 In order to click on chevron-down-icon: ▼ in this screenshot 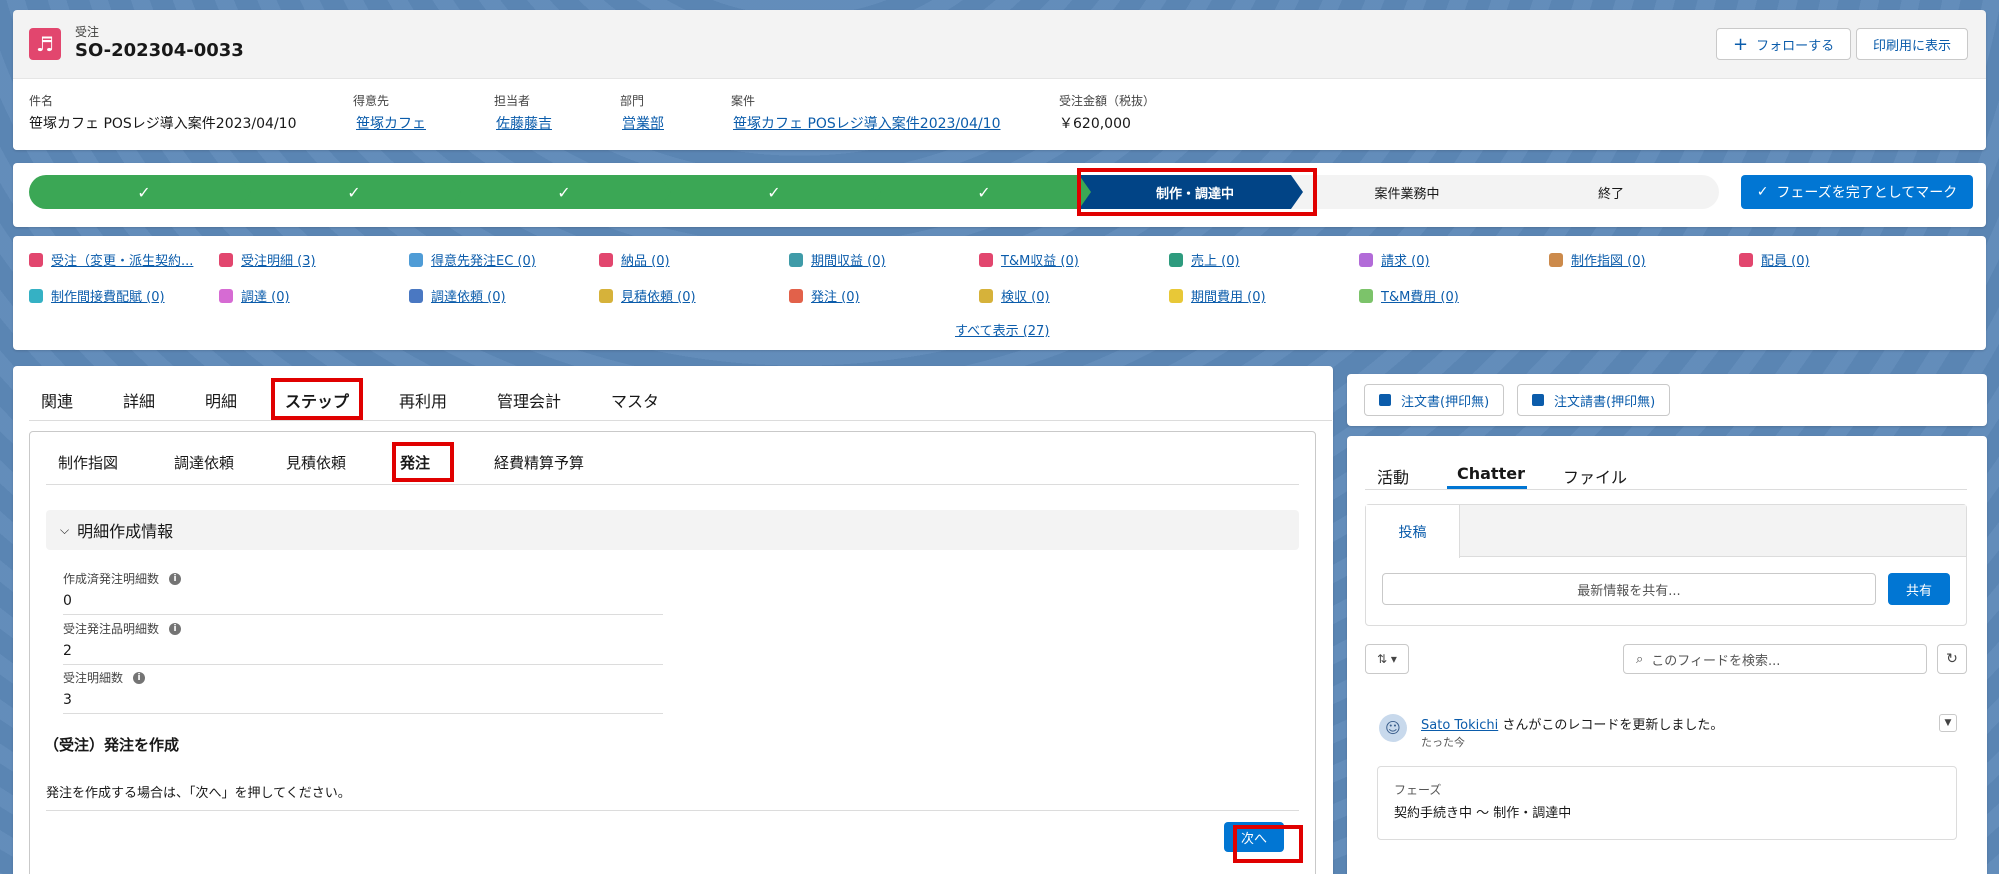, I will do `click(1948, 723)`.